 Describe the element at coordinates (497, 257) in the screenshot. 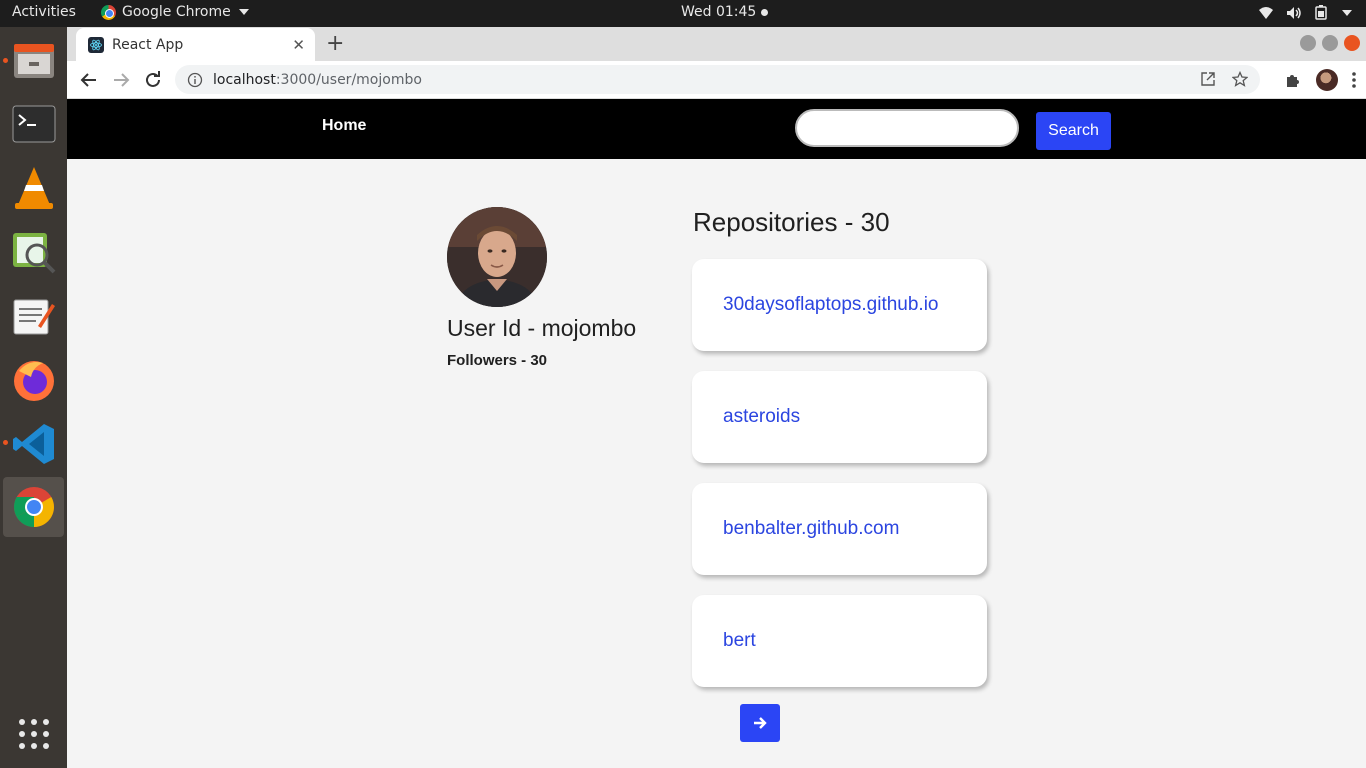

I see `avatar` at that location.